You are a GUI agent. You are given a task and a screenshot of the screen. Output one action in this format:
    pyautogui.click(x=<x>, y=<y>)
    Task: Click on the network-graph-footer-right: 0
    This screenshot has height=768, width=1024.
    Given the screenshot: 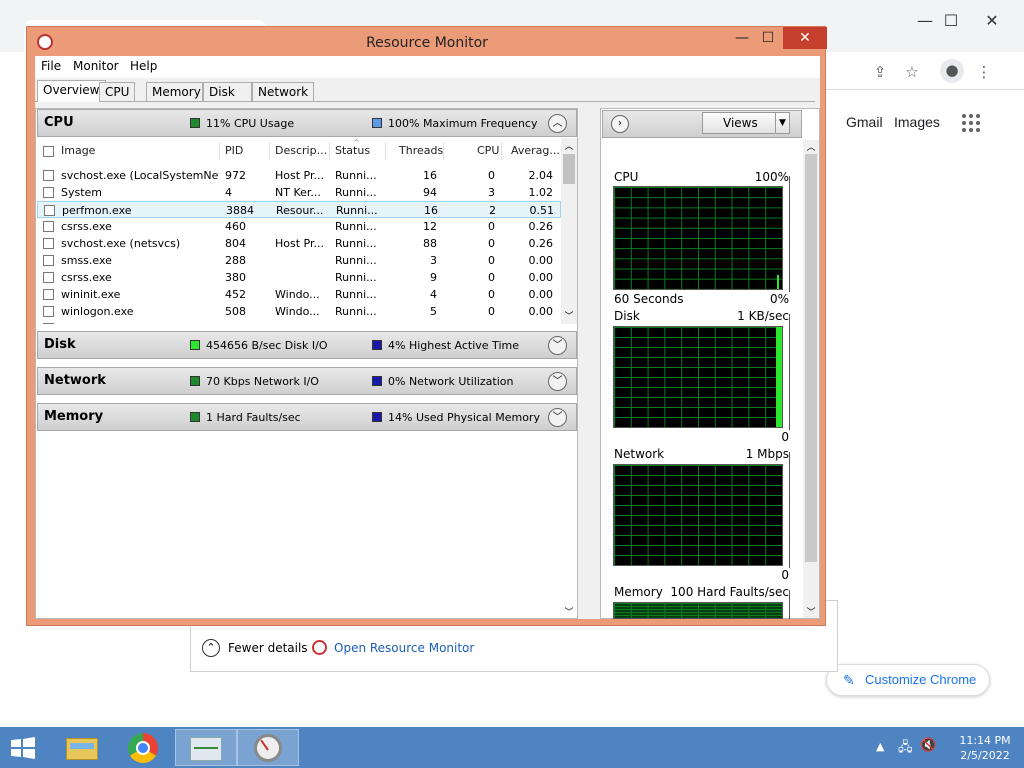 What is the action you would take?
    pyautogui.click(x=785, y=575)
    